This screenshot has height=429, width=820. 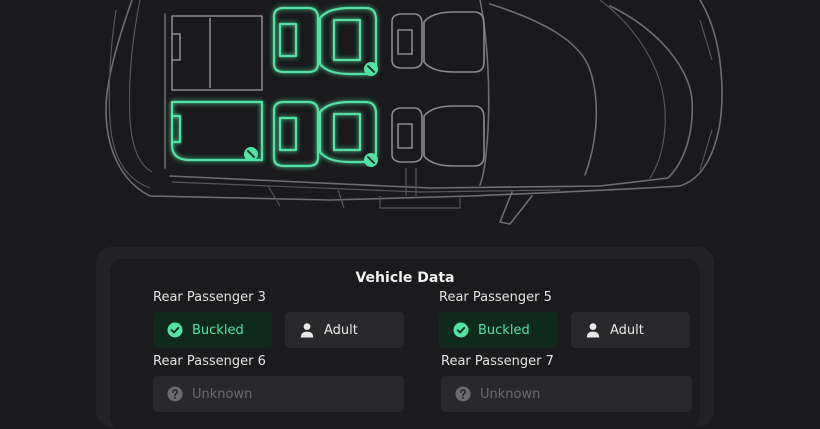 What do you see at coordinates (325, 41) in the screenshot?
I see `rear-passenger-3-seat` at bounding box center [325, 41].